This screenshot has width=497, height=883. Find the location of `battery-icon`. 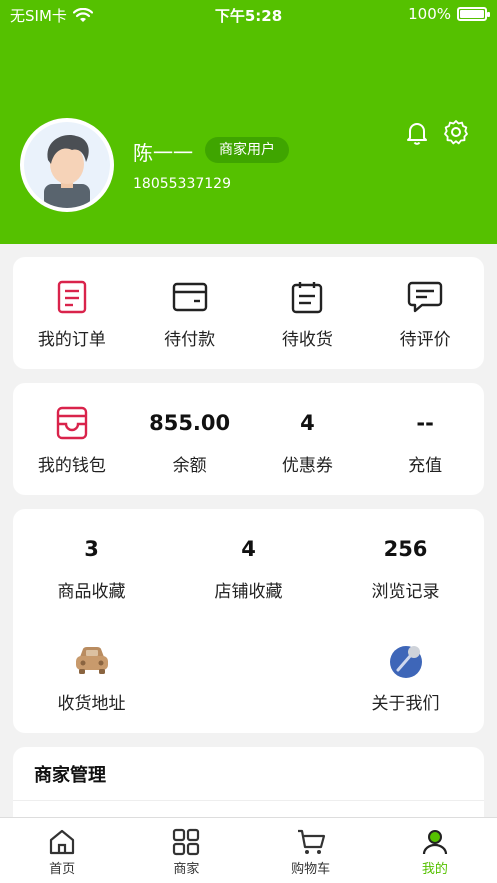

battery-icon is located at coordinates (473, 14).